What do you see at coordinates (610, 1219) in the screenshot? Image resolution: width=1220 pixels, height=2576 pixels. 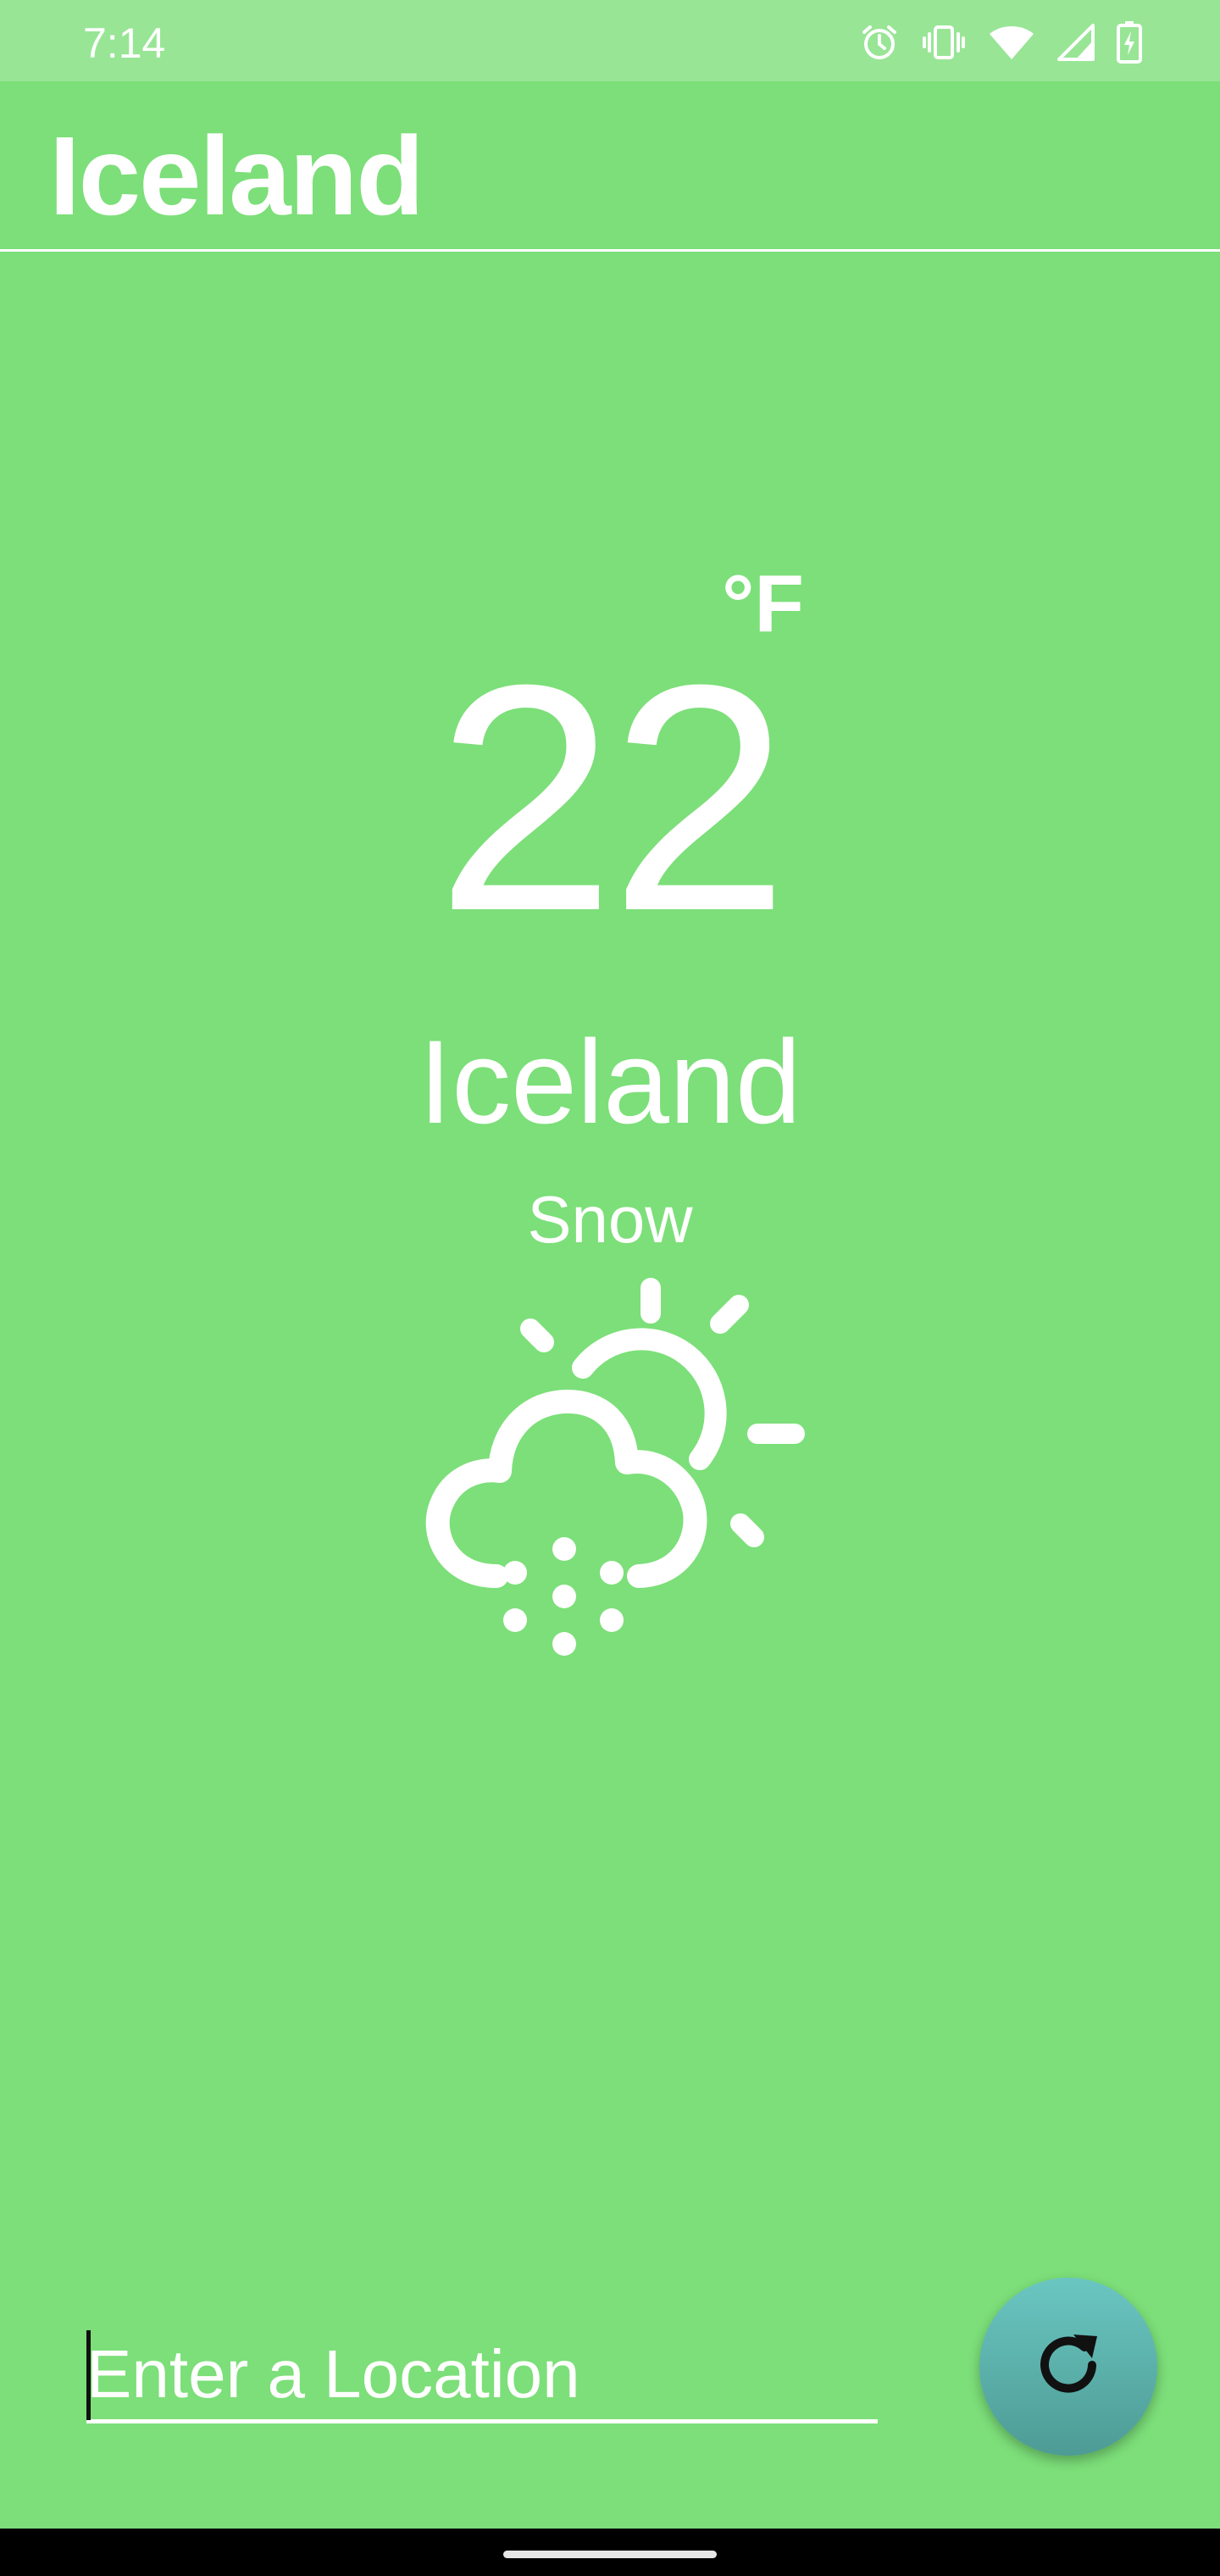 I see `weather-condition: Snow` at bounding box center [610, 1219].